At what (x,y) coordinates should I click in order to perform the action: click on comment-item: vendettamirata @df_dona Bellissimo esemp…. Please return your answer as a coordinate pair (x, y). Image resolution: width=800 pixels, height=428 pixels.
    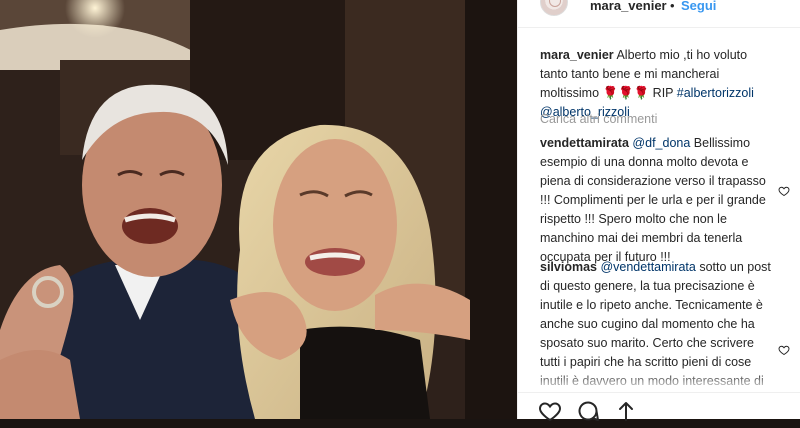
    Looking at the image, I should click on (656, 200).